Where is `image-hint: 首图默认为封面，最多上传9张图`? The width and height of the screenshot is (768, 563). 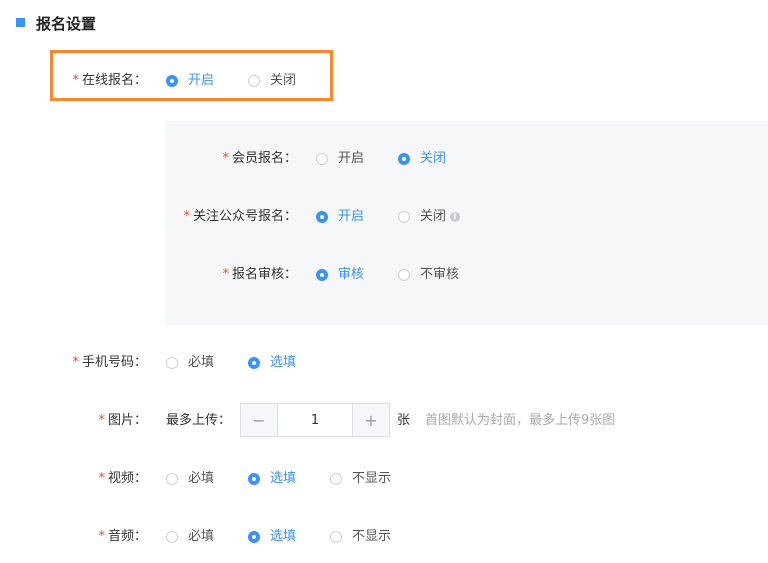
image-hint: 首图默认为封面，最多上传9张图 is located at coordinates (520, 420).